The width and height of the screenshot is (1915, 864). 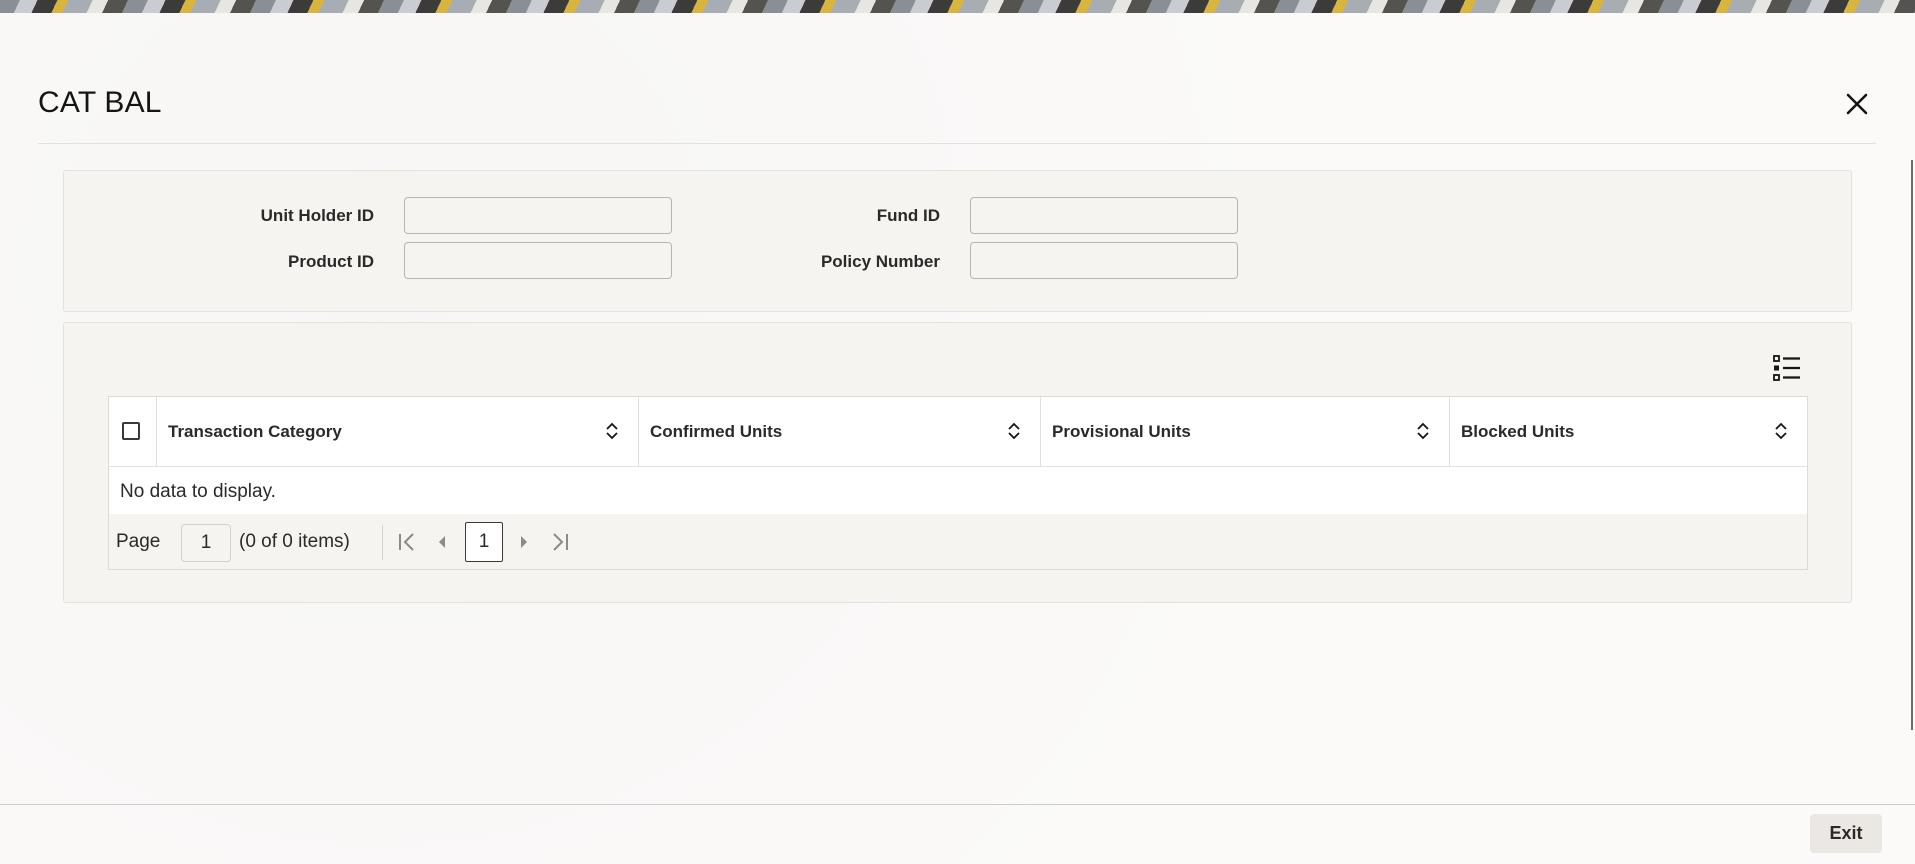 What do you see at coordinates (484, 542) in the screenshot?
I see `current-page-button: 1` at bounding box center [484, 542].